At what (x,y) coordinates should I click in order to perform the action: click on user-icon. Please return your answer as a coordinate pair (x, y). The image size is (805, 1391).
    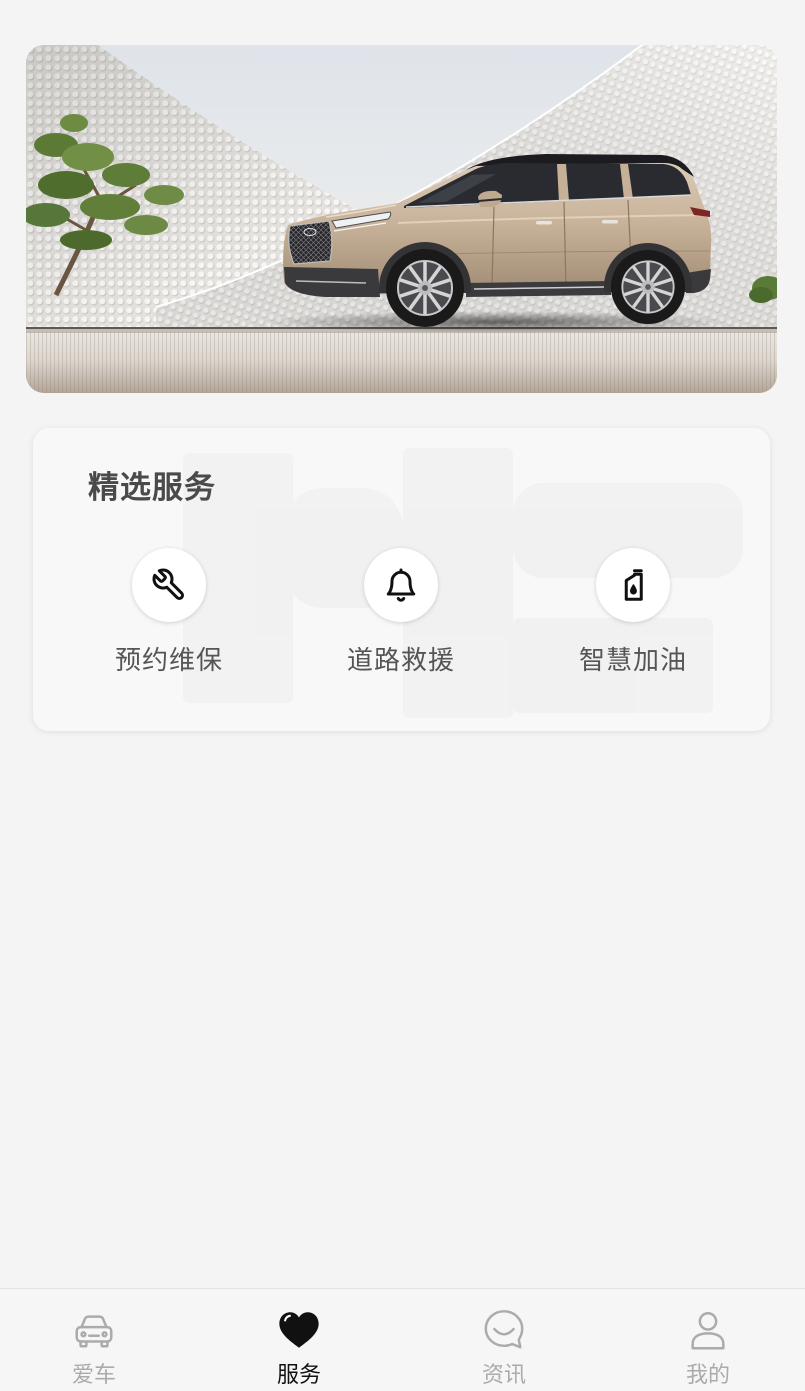
    Looking at the image, I should click on (708, 1330).